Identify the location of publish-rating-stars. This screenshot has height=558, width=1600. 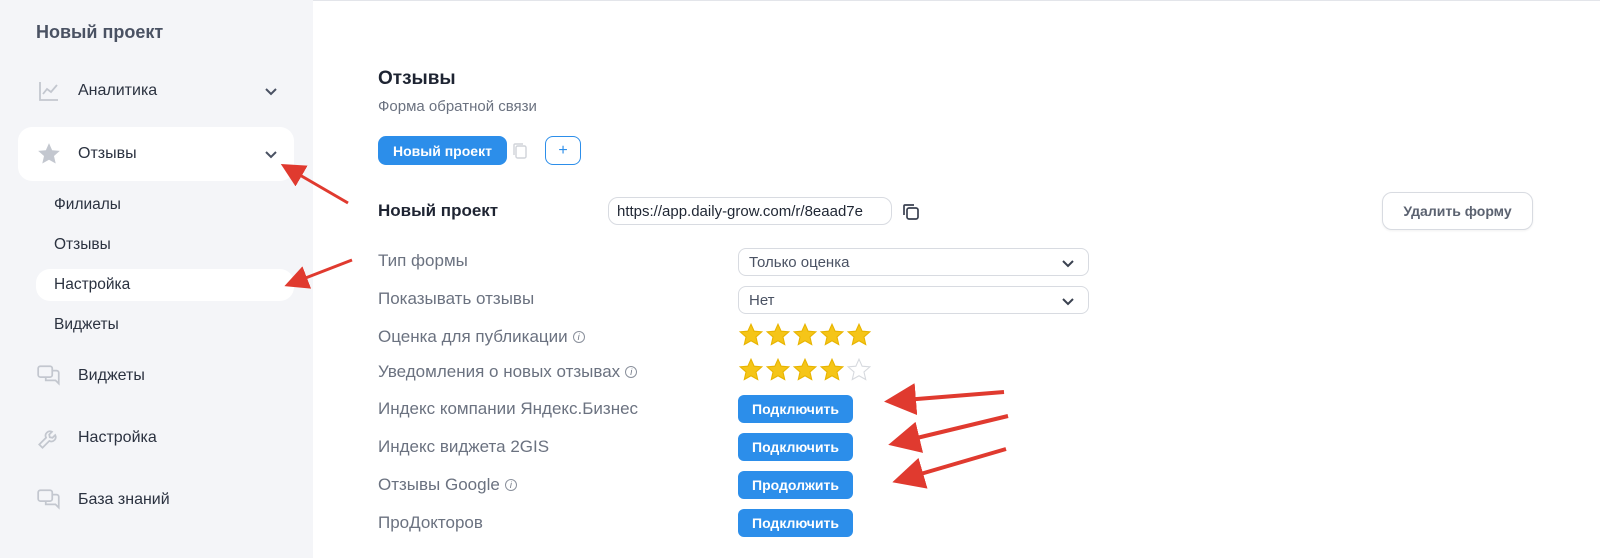
(805, 335).